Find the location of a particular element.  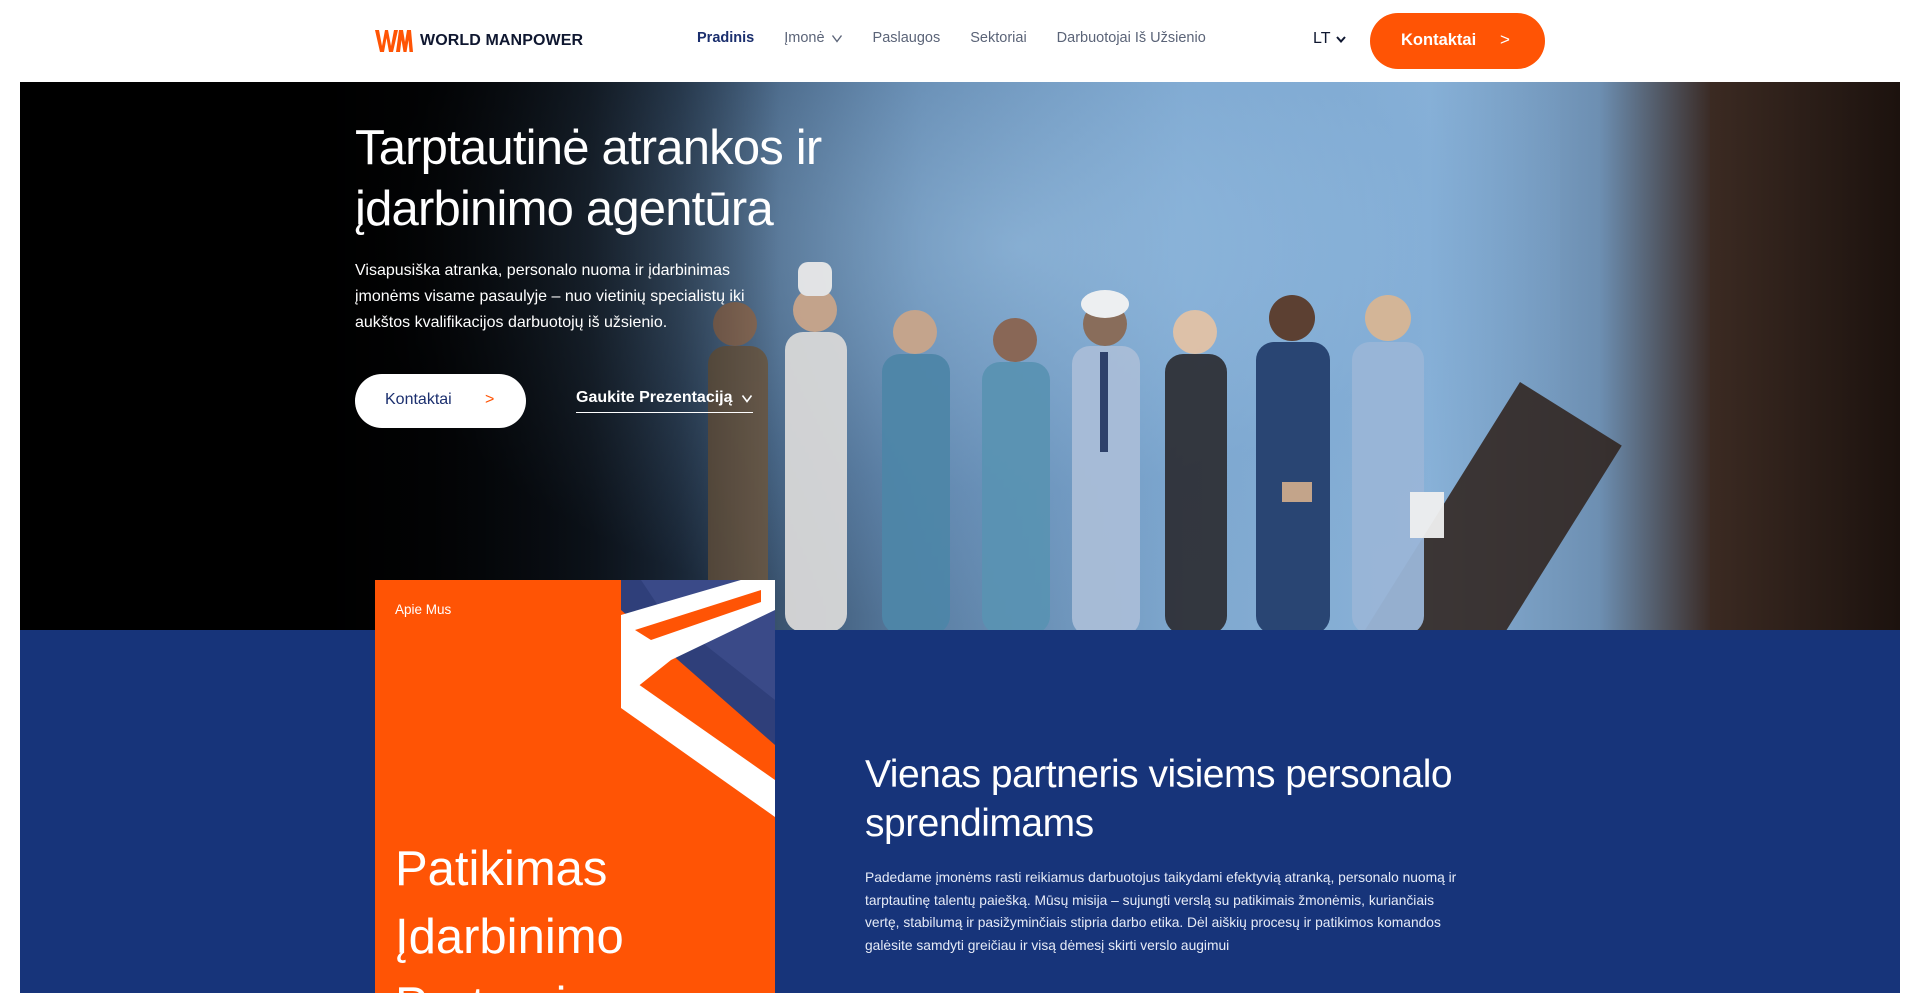

nav-item-sektoriai: Sektoriai is located at coordinates (998, 38).